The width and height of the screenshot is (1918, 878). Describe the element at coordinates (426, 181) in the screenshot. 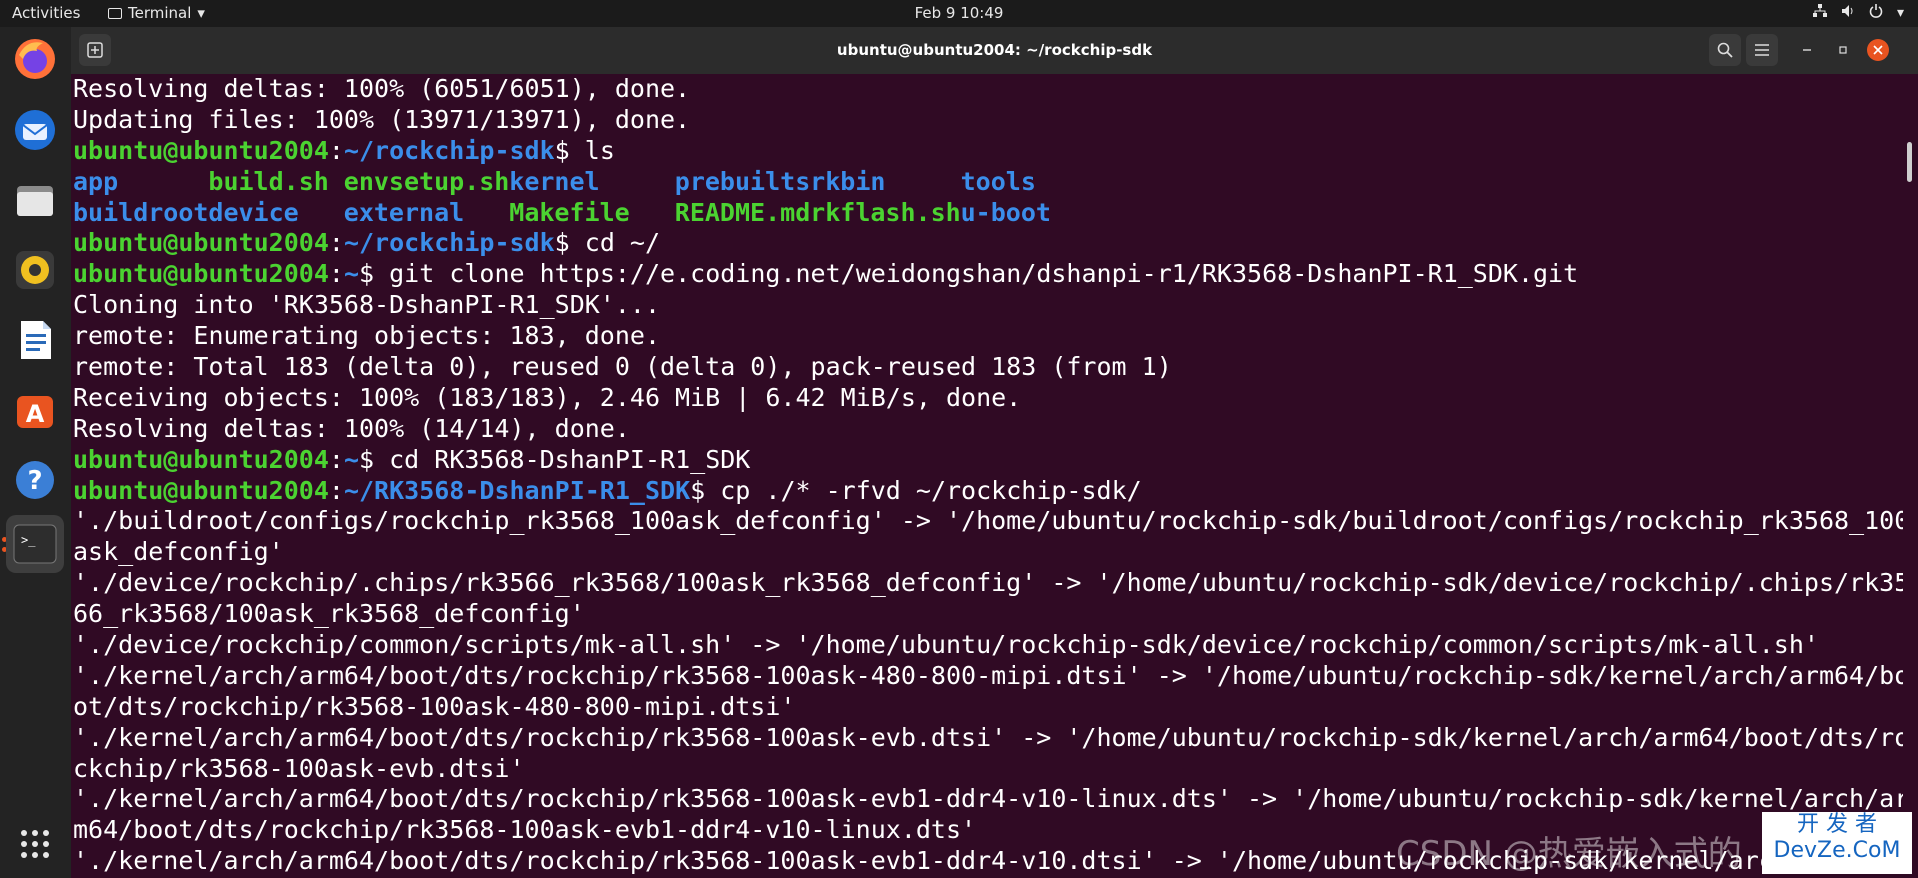

I see `ls-executable-entry: envsetup.sh` at that location.